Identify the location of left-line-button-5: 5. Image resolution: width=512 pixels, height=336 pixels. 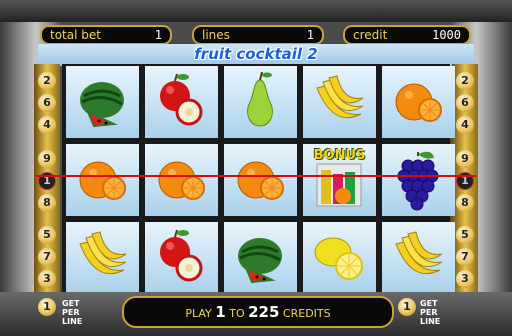
(47, 235).